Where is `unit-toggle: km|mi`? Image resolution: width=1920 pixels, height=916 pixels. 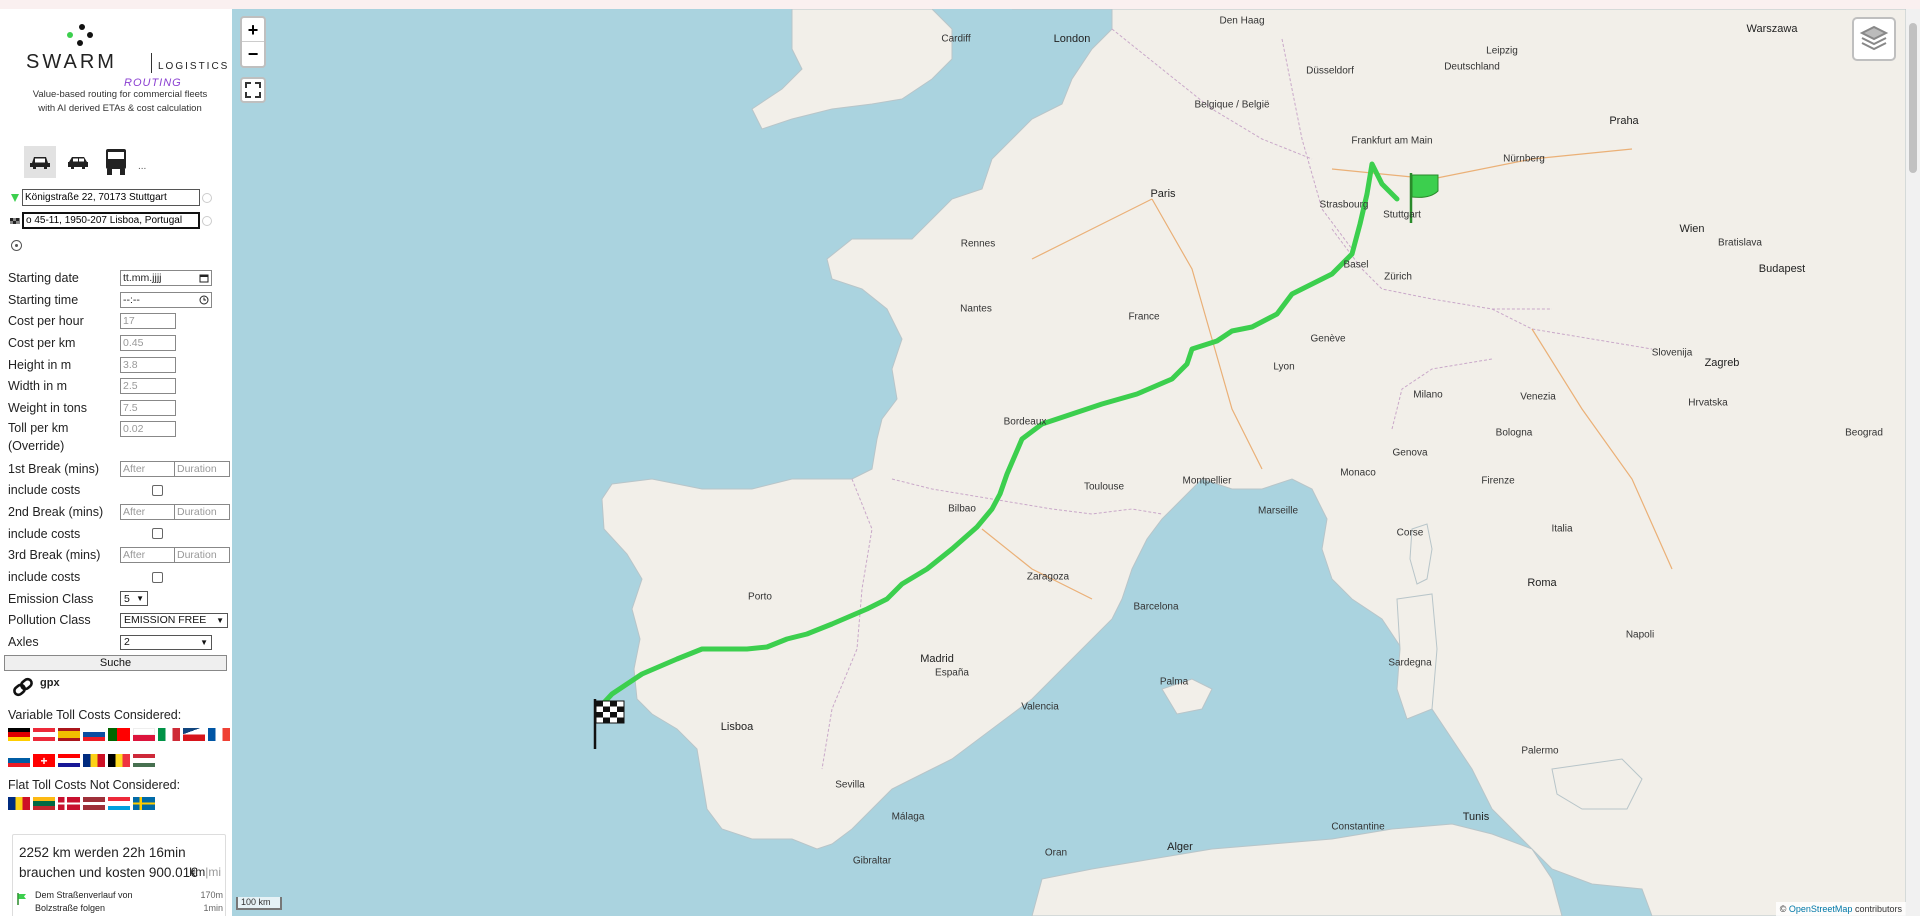 unit-toggle: km|mi is located at coordinates (205, 872).